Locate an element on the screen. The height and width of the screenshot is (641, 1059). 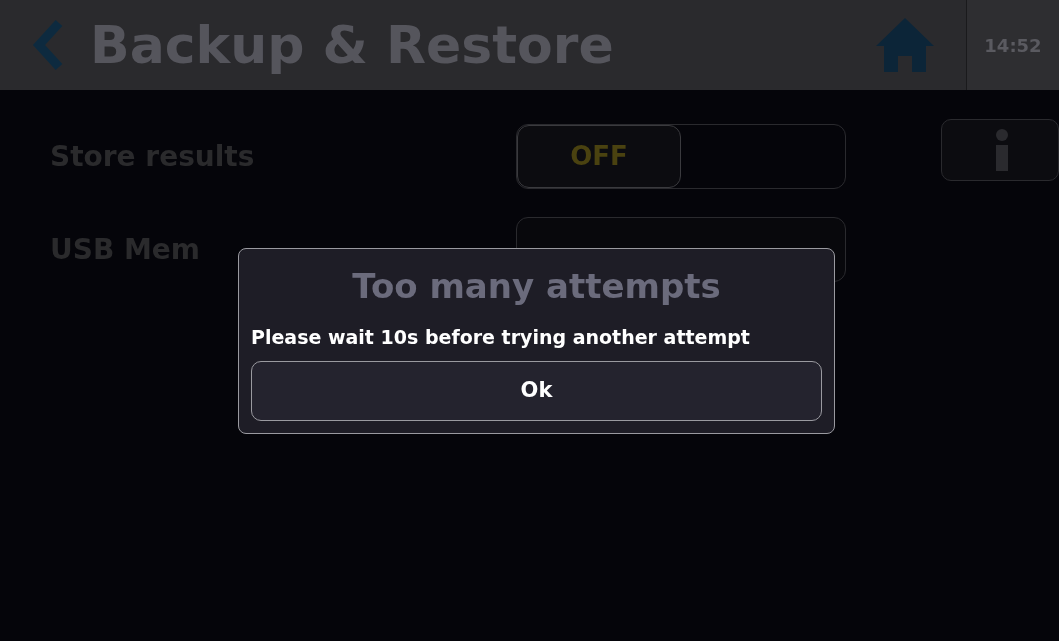
dialog-title: Too many attempts is located at coordinates (536, 286).